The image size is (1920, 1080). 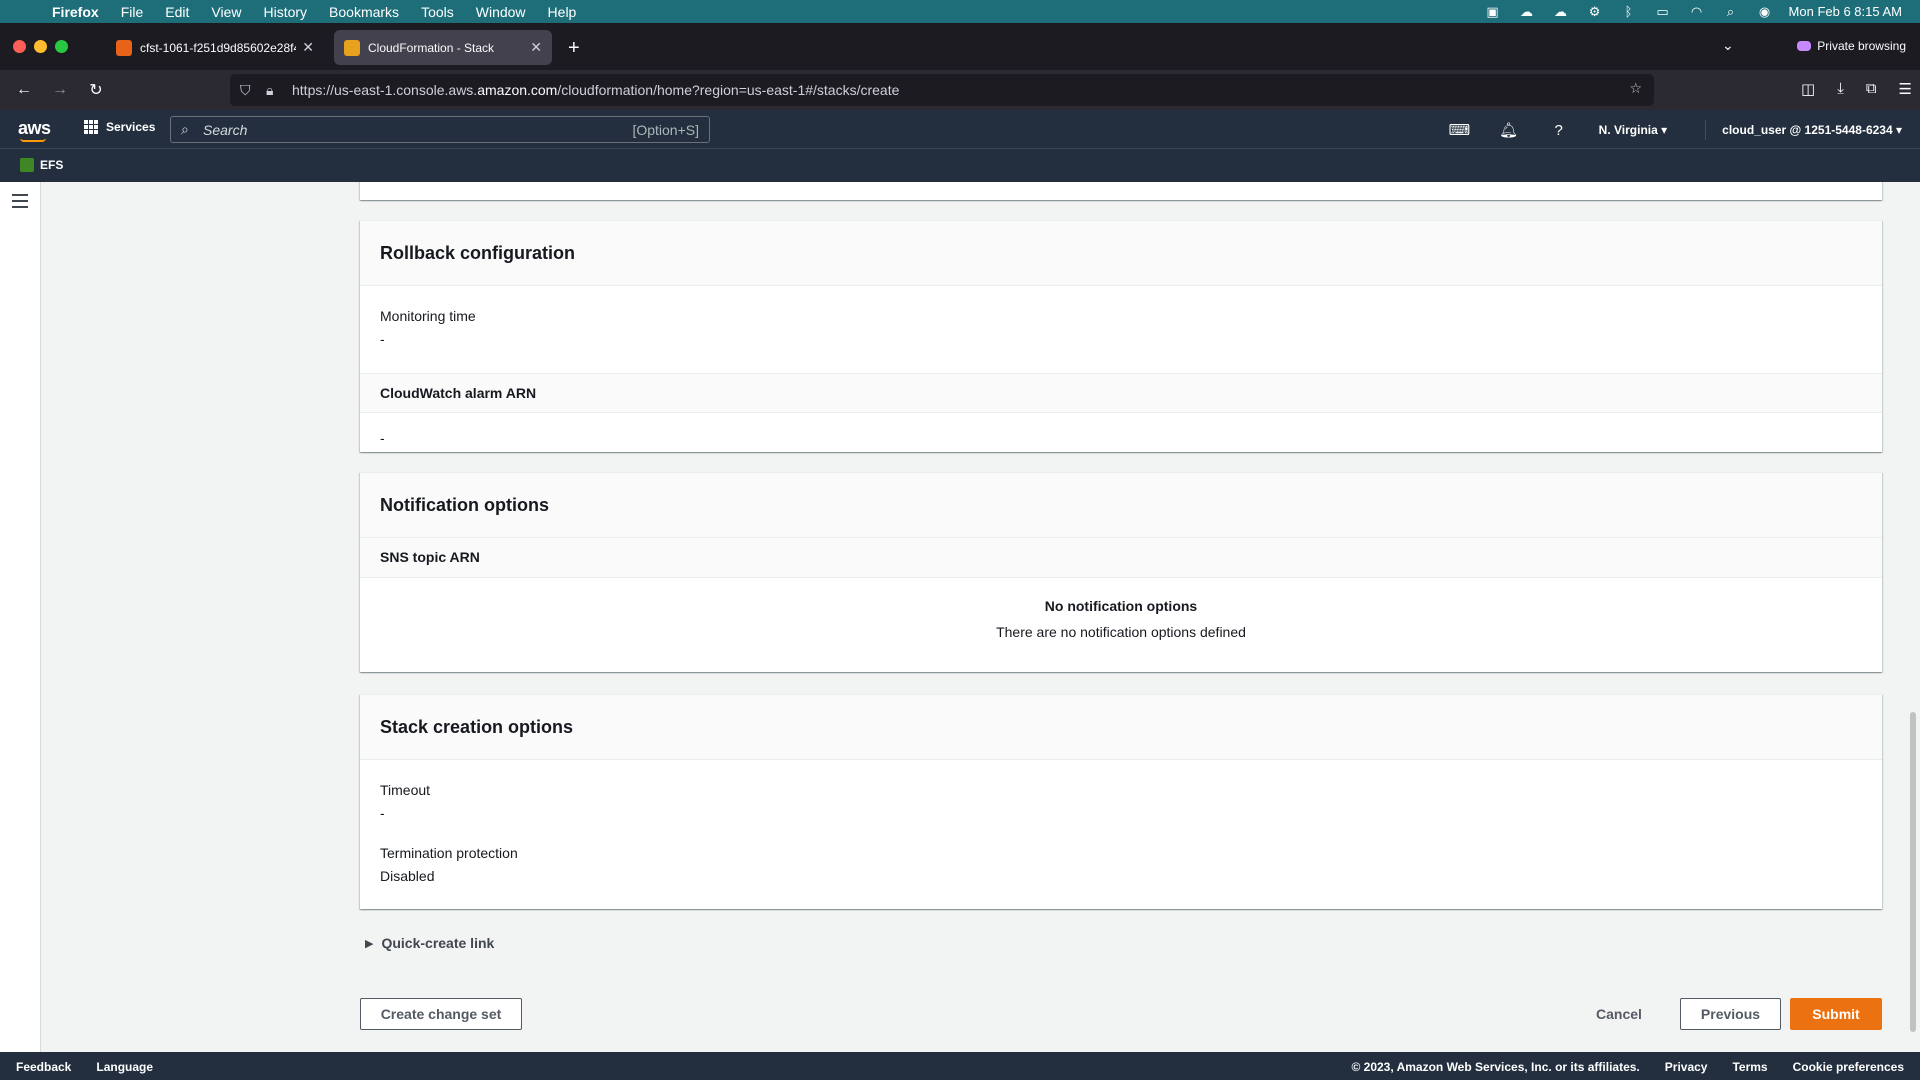 What do you see at coordinates (364, 12) in the screenshot?
I see `menu-bookmarks: Bookmarks` at bounding box center [364, 12].